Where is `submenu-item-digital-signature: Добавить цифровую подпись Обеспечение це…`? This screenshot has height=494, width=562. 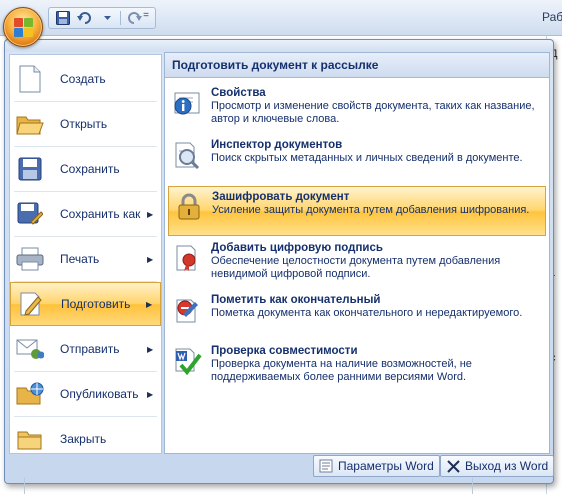
submenu-item-digital-signature: Добавить цифровую подпись Обеспечение це… is located at coordinates (357, 263).